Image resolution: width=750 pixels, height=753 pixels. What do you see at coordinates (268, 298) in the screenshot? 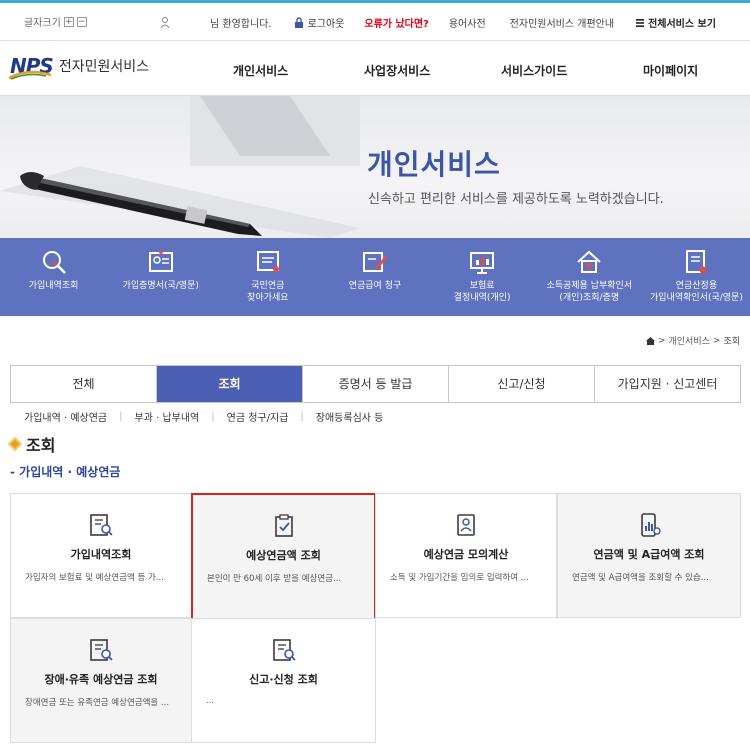
I see `quick-item-label-2: 찾아가세요` at bounding box center [268, 298].